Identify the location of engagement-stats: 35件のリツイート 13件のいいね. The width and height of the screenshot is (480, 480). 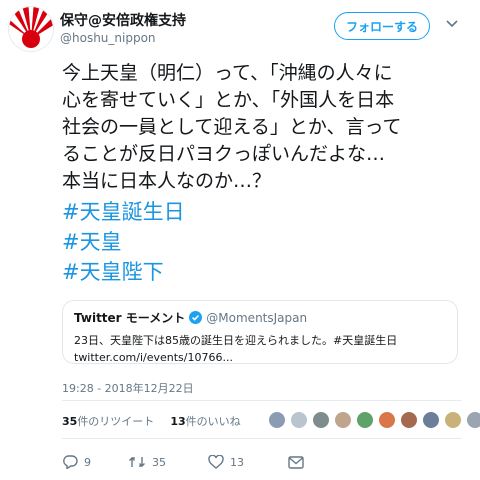
(159, 421).